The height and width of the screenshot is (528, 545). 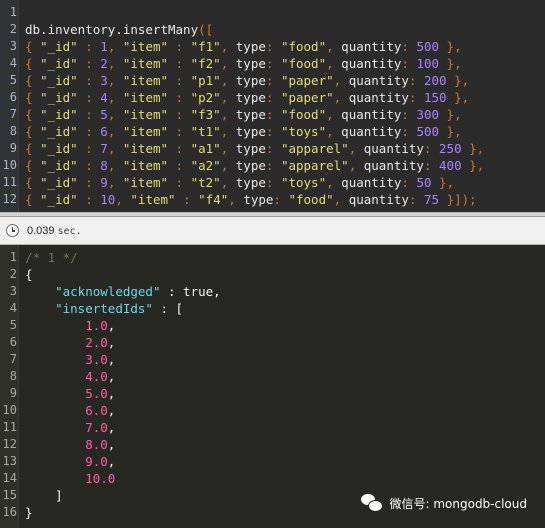 I want to click on code-token: 10, so click(x=108, y=199).